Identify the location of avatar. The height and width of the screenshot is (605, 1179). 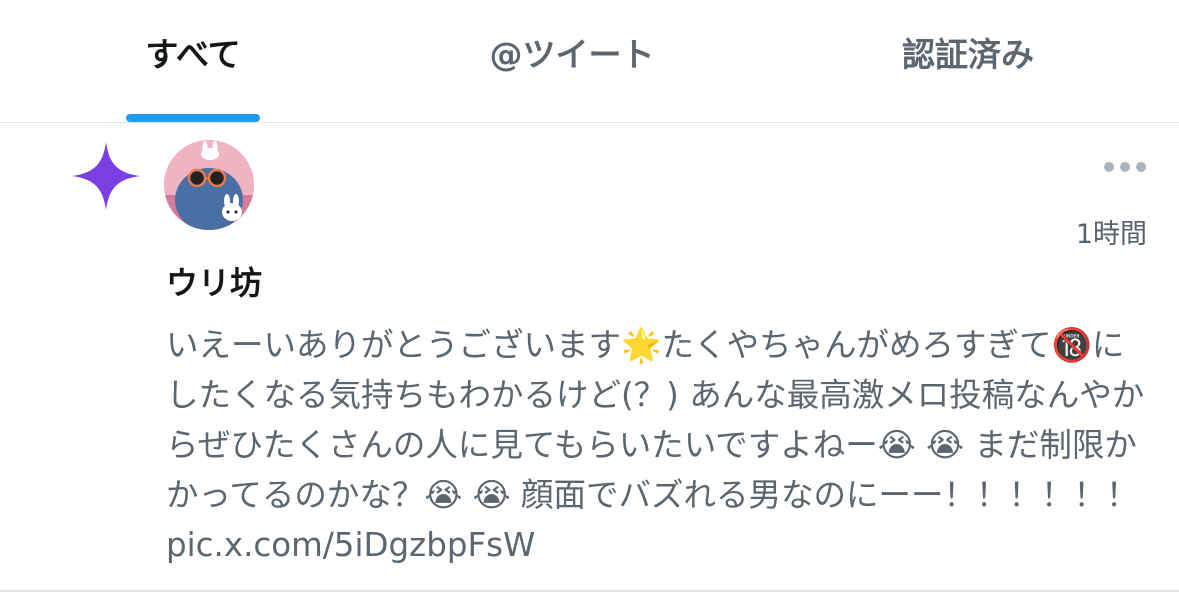
(209, 185).